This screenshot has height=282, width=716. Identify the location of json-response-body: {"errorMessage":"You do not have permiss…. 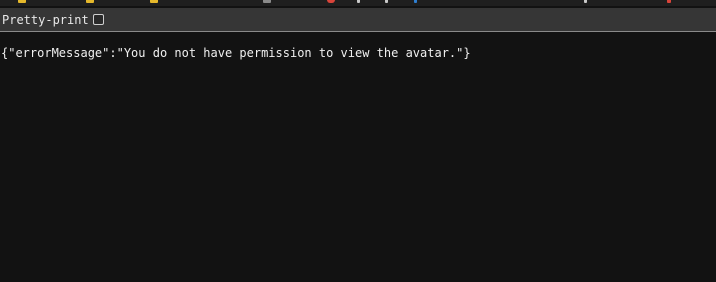
(236, 53).